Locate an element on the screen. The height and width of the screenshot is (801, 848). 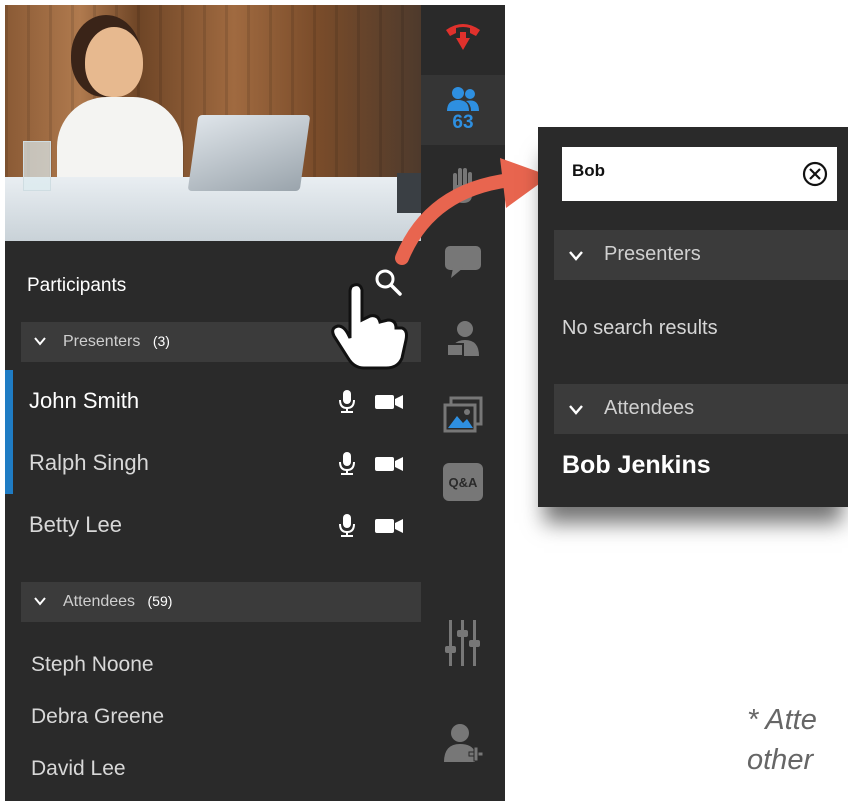
presenters-count: (3) is located at coordinates (161, 341).